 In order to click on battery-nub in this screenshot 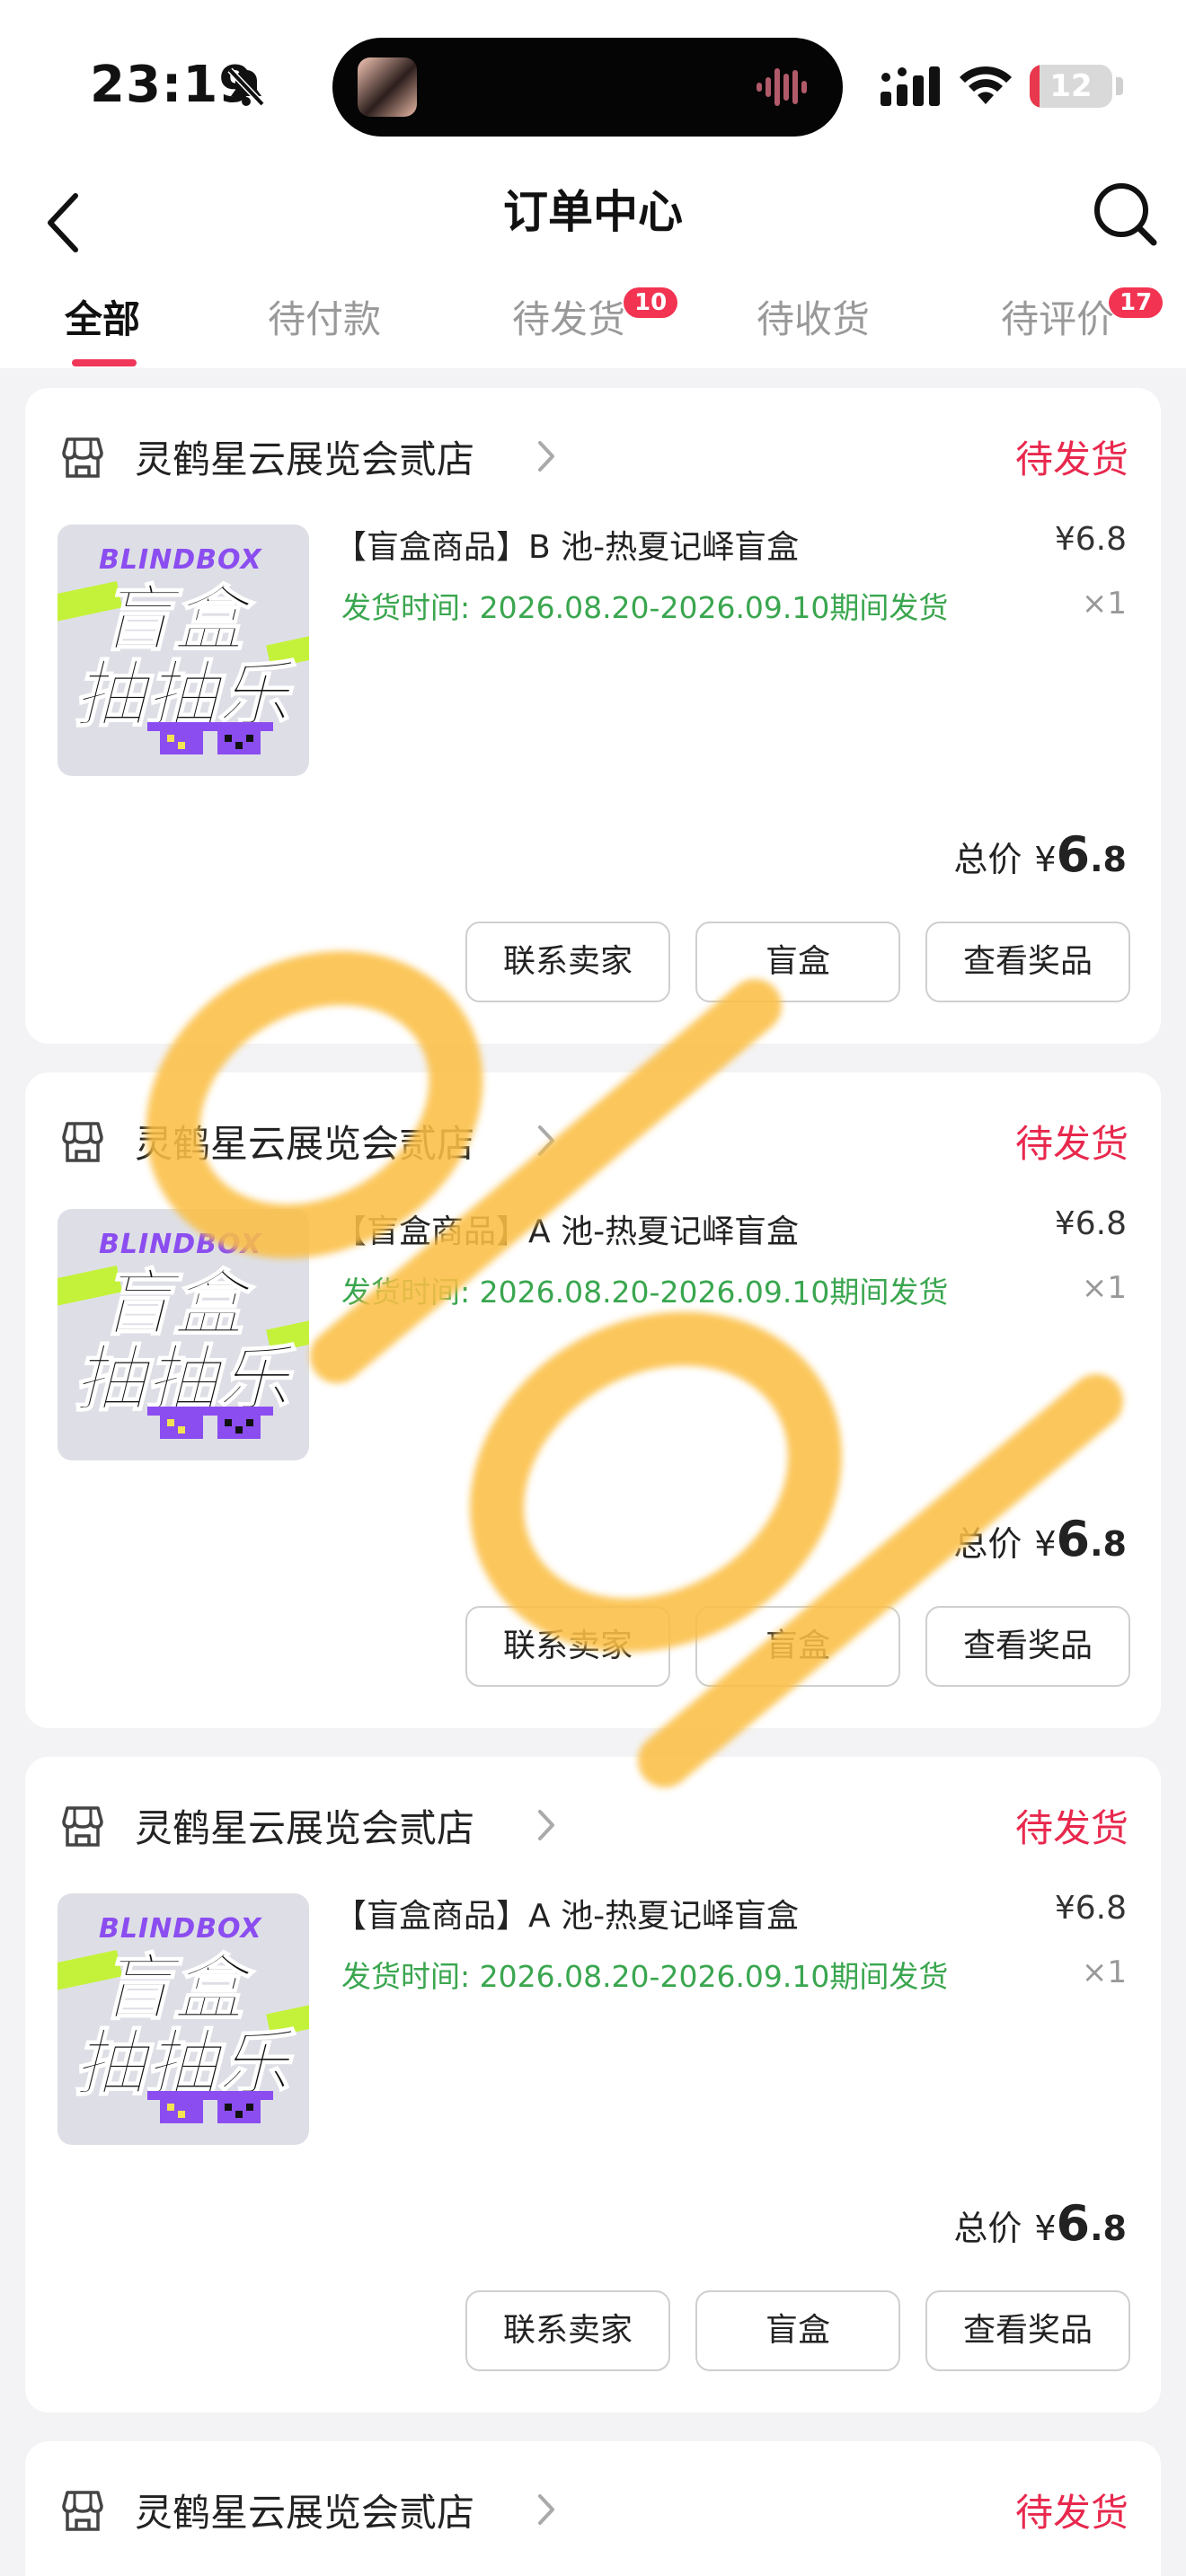, I will do `click(1119, 86)`.